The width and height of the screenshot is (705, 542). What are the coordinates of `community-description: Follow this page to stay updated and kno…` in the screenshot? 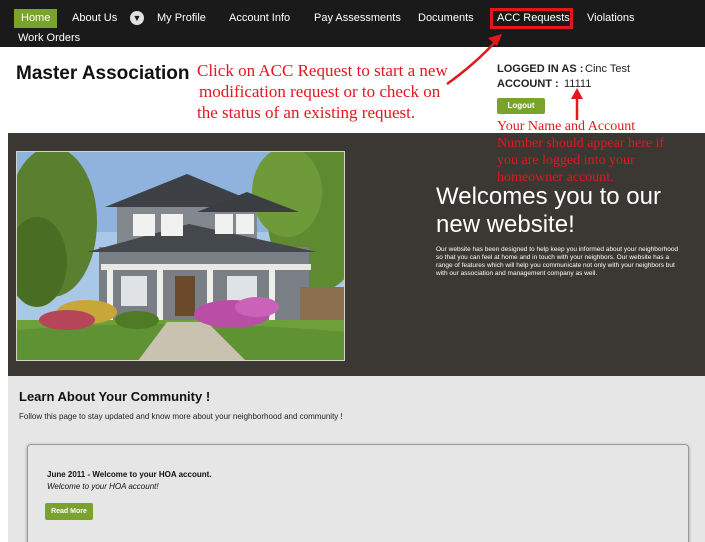 It's located at (181, 416).